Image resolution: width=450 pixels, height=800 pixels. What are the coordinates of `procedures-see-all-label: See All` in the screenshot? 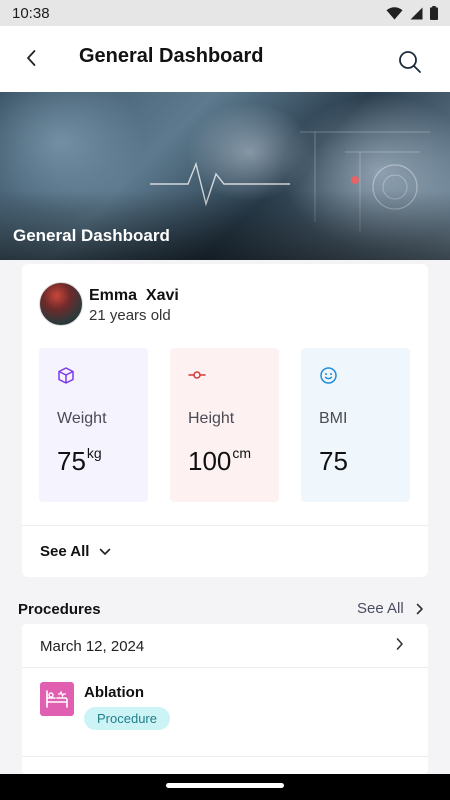 It's located at (380, 608).